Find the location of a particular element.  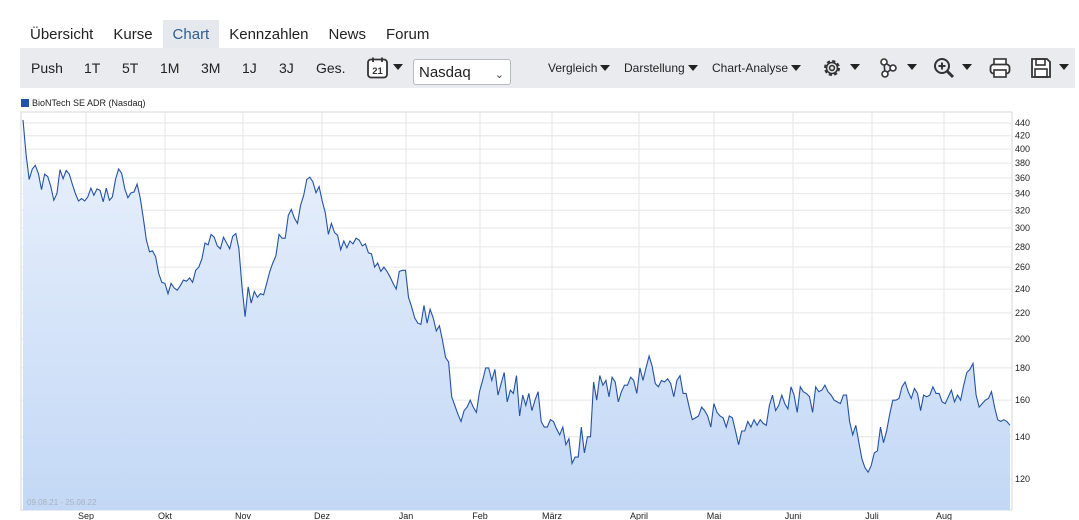

y-tick-label: 320 is located at coordinates (1022, 210).